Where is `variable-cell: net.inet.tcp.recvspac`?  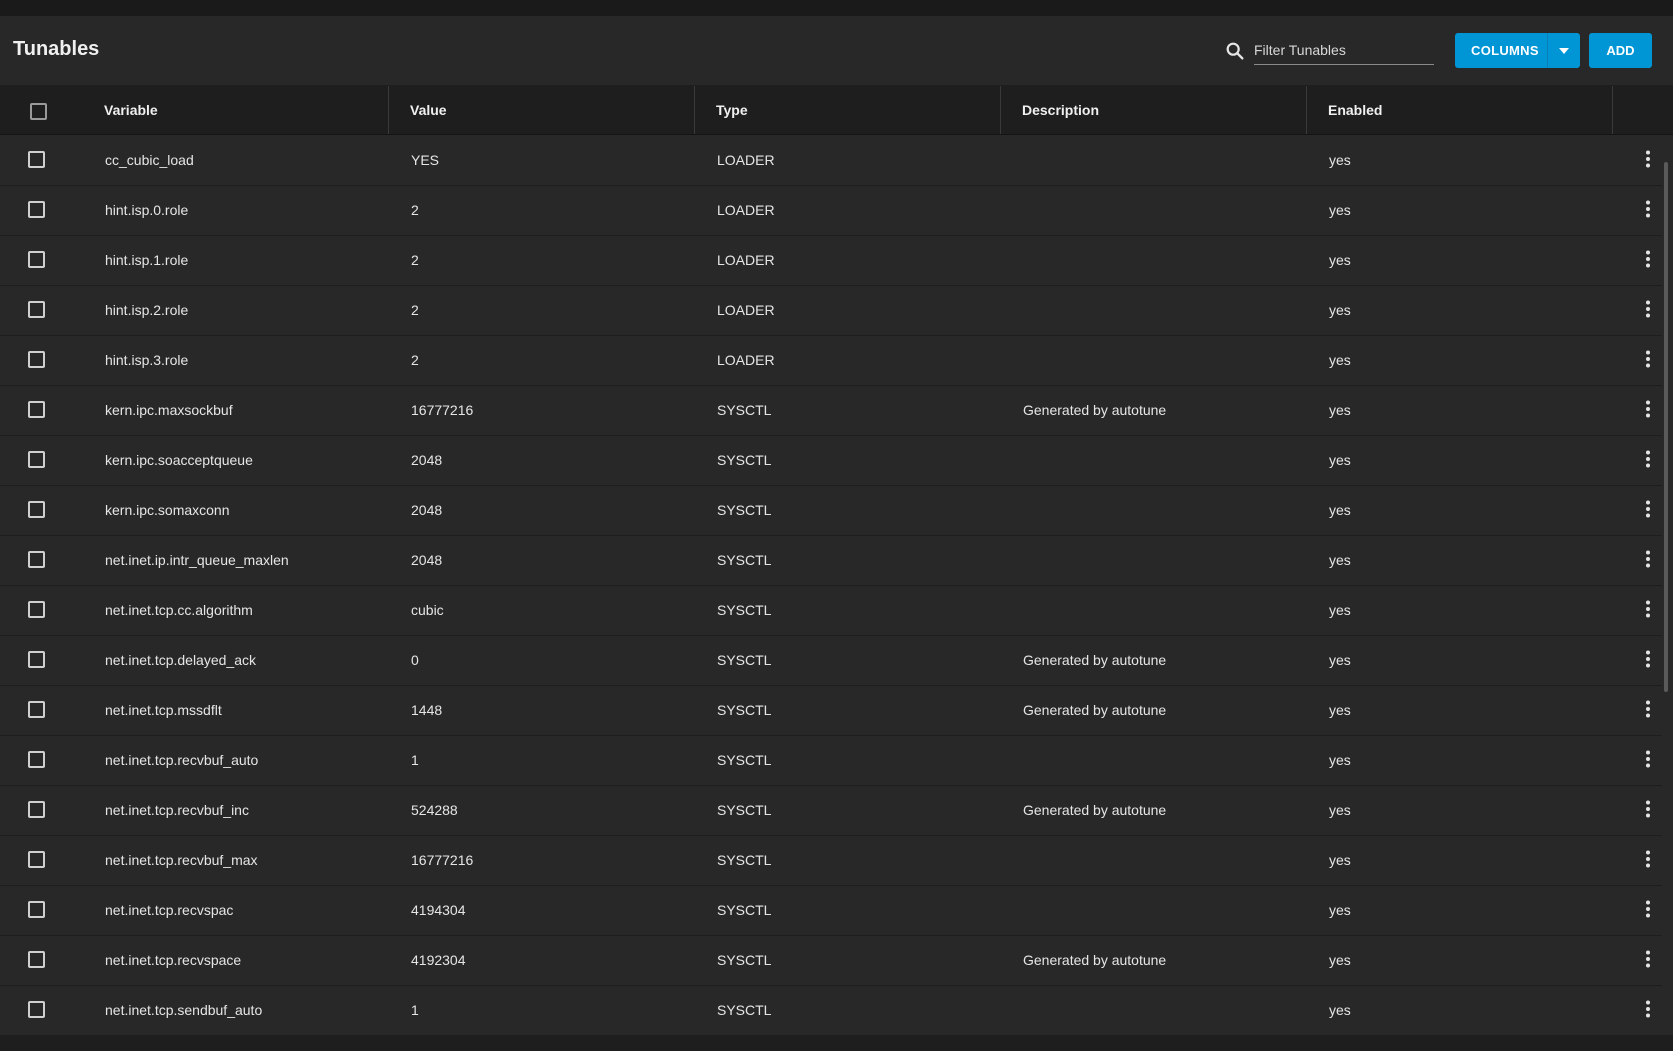 variable-cell: net.inet.tcp.recvspac is located at coordinates (169, 910).